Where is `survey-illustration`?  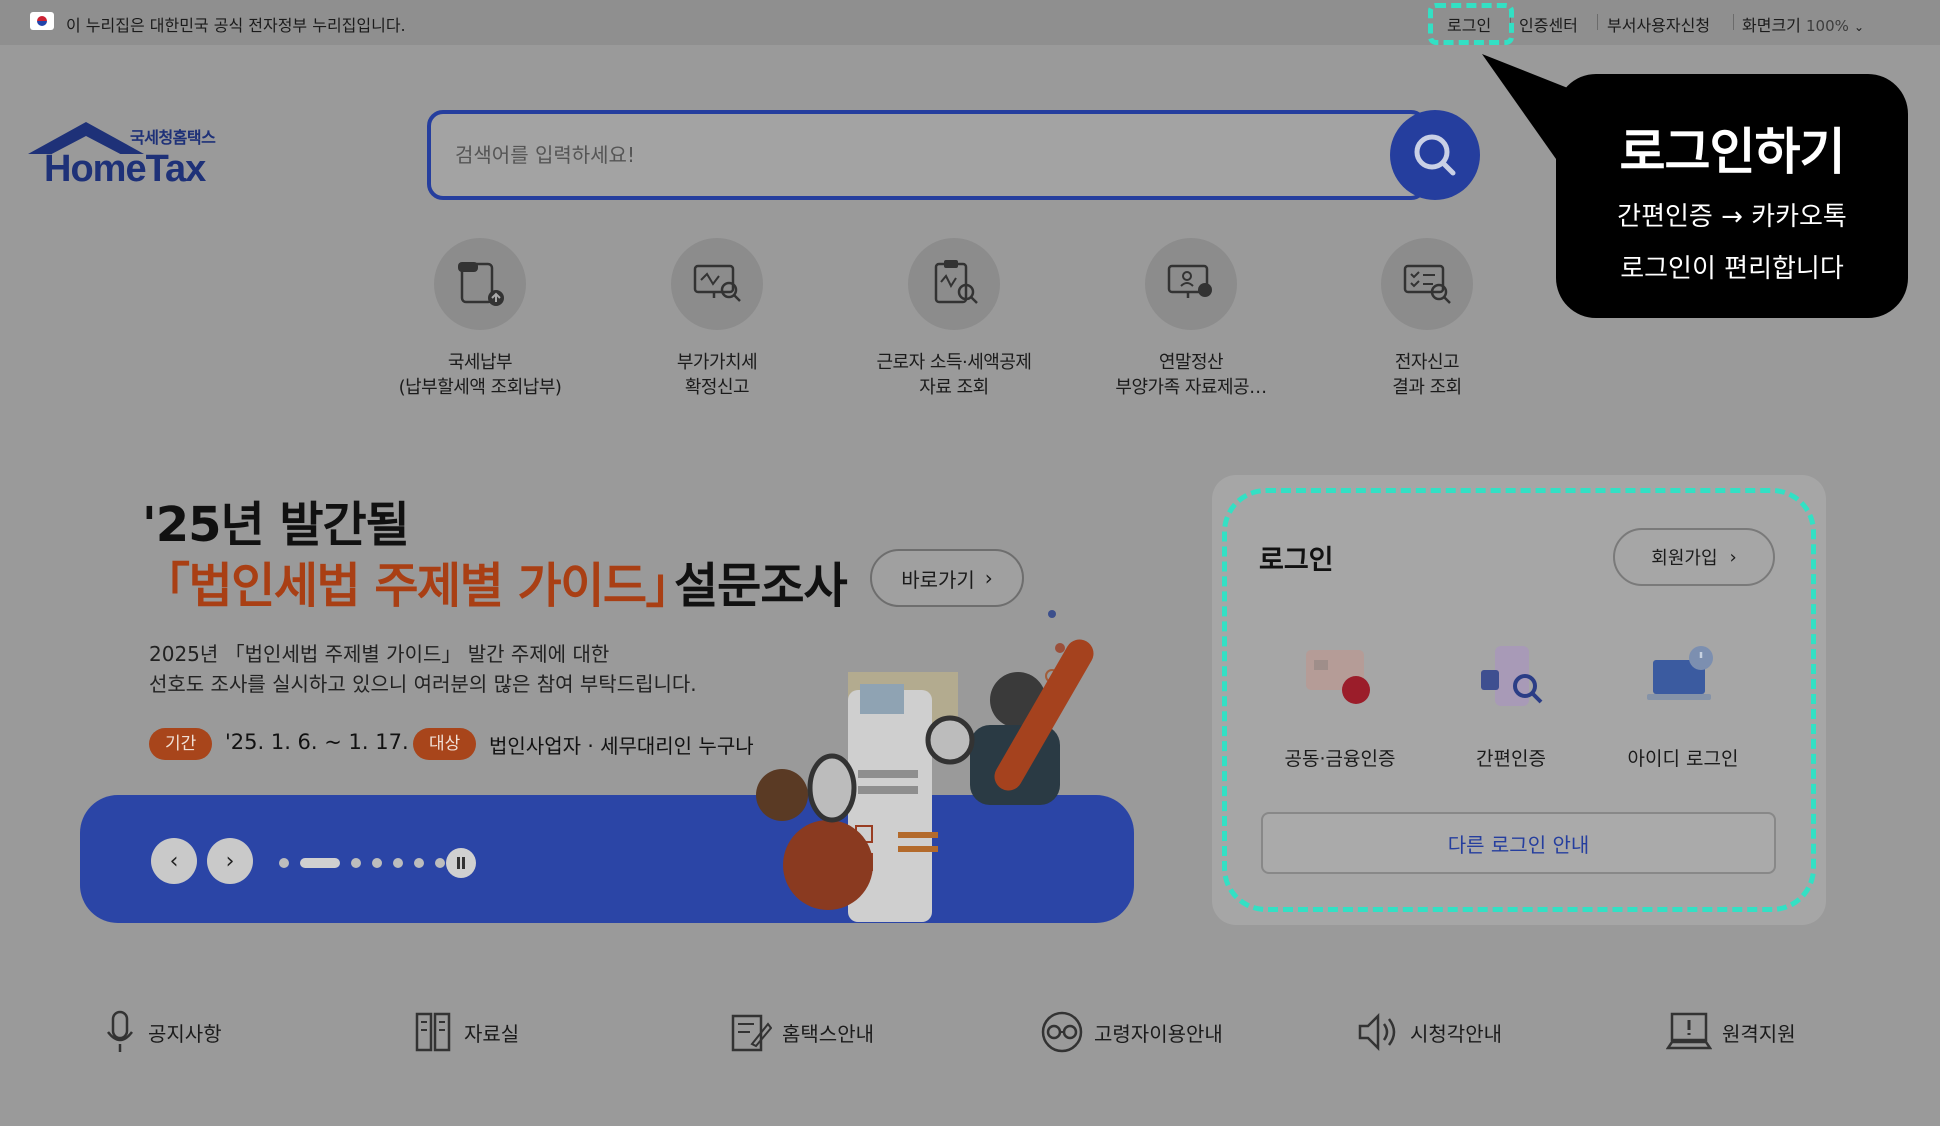
survey-illustration is located at coordinates (925, 766).